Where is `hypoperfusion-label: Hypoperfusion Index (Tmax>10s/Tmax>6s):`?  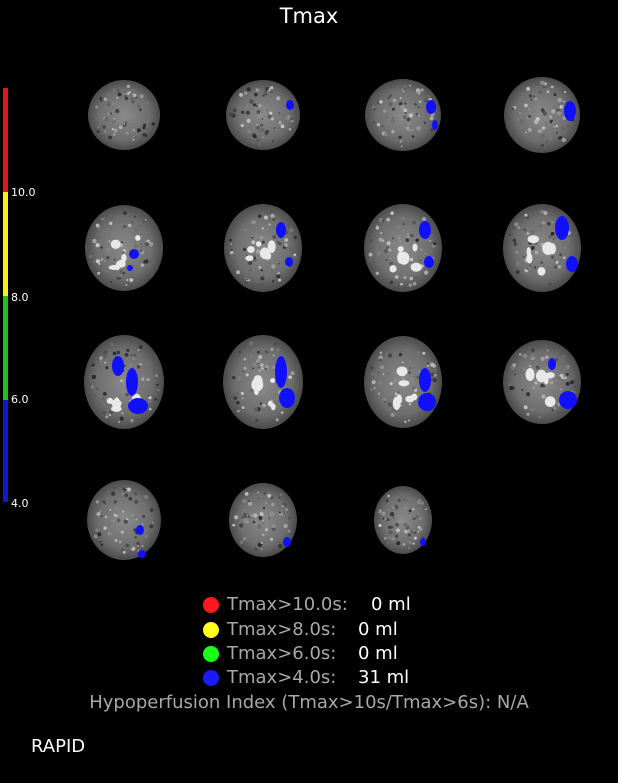
hypoperfusion-label: Hypoperfusion Index (Tmax>10s/Tmax>6s): is located at coordinates (290, 702).